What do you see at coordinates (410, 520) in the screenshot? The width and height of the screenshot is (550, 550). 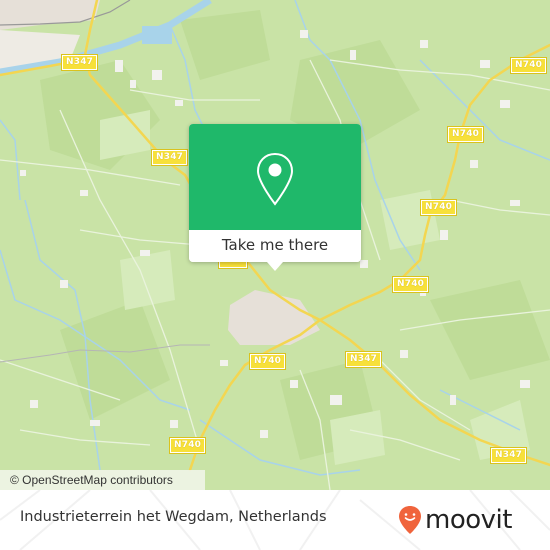 I see `moovit-smiley-pin-icon` at bounding box center [410, 520].